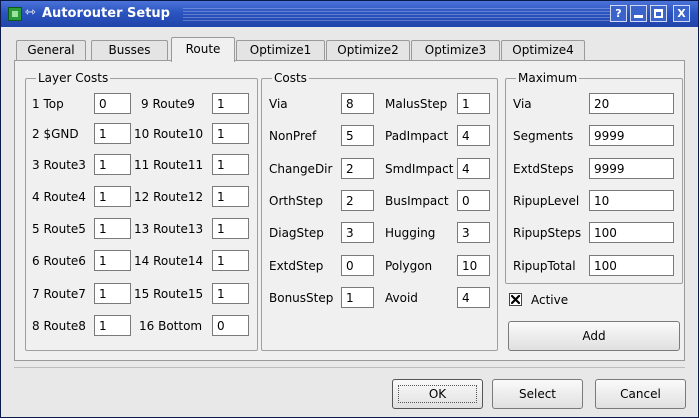  What do you see at coordinates (544, 266) in the screenshot?
I see `maximum-label: RipupTotal` at bounding box center [544, 266].